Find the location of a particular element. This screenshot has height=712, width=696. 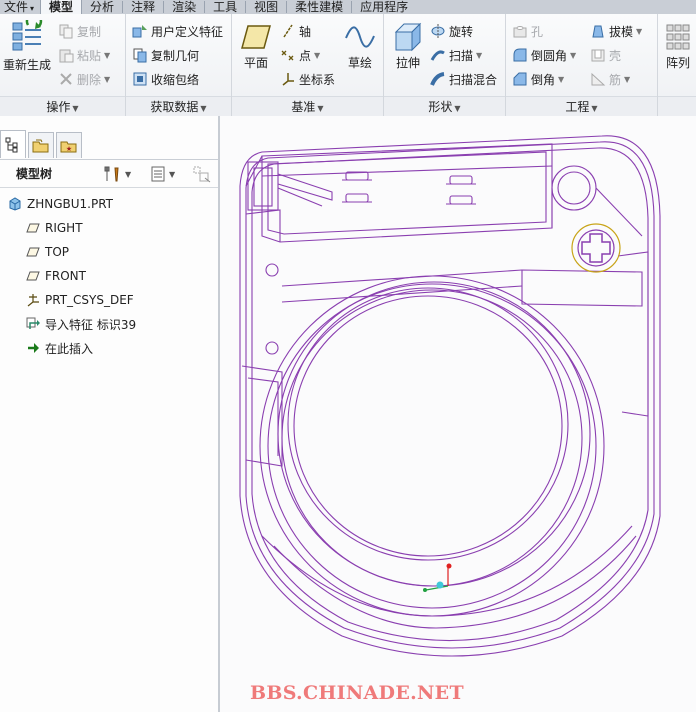

tree-item-right: RIGHT is located at coordinates (109, 228).